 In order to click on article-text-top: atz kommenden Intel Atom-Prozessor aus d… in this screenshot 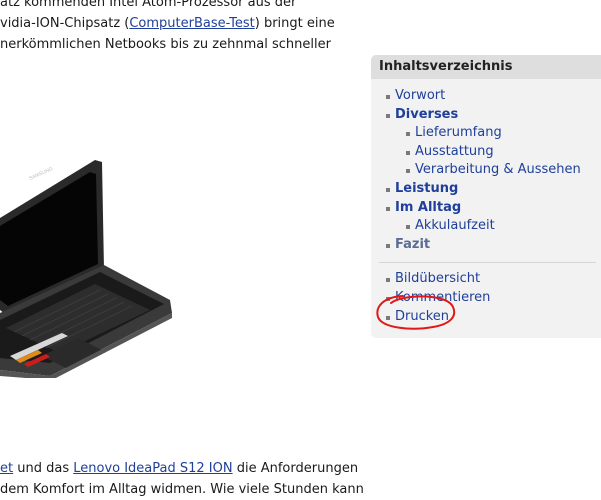, I will do `click(167, 27)`.